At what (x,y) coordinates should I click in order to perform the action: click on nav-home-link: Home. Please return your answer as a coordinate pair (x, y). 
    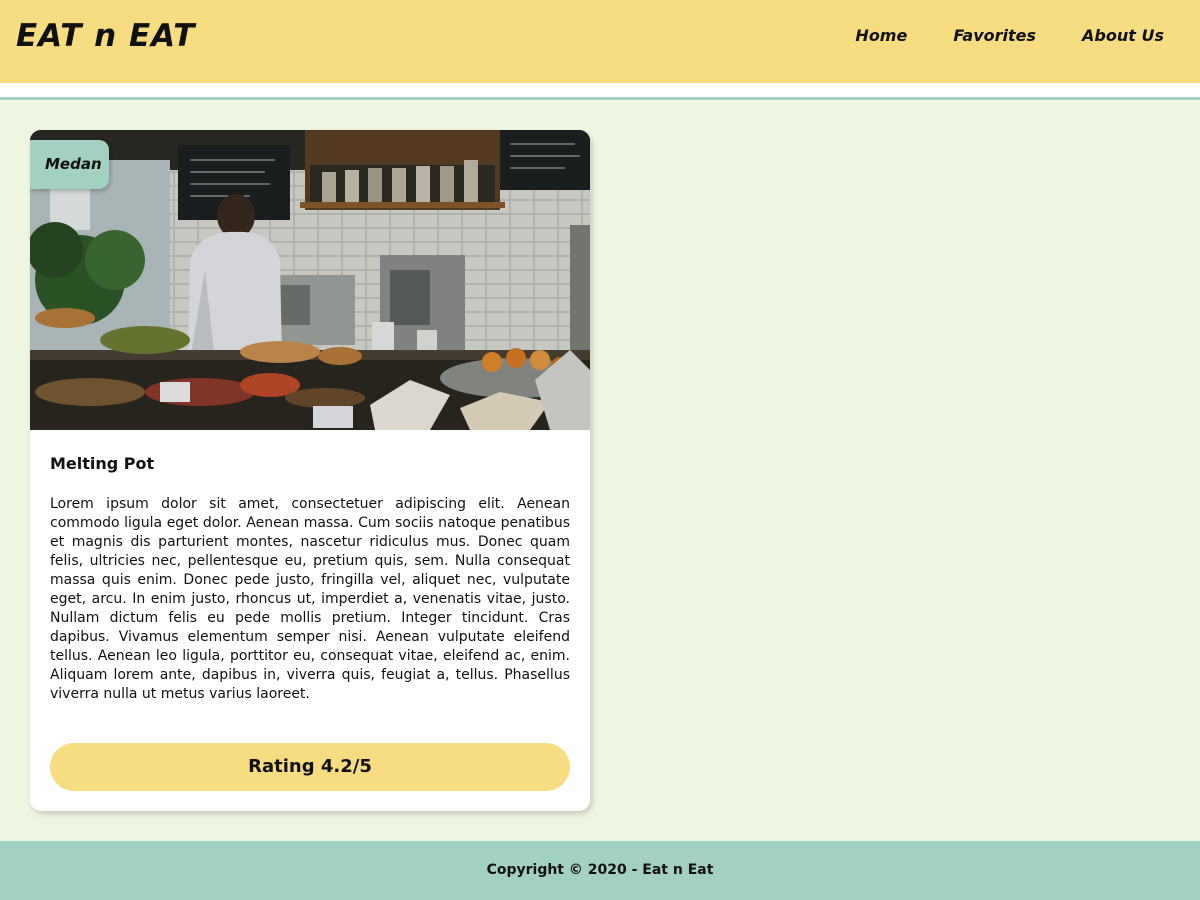
    Looking at the image, I should click on (881, 35).